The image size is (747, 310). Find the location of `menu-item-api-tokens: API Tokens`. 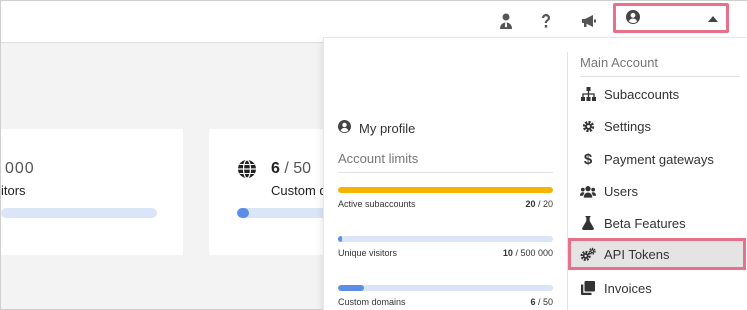

menu-item-api-tokens: API Tokens is located at coordinates (657, 254).